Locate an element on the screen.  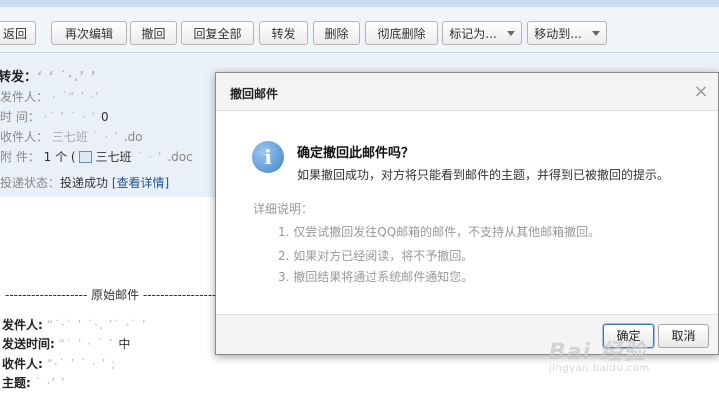
delete-button: 删除 is located at coordinates (336, 33).